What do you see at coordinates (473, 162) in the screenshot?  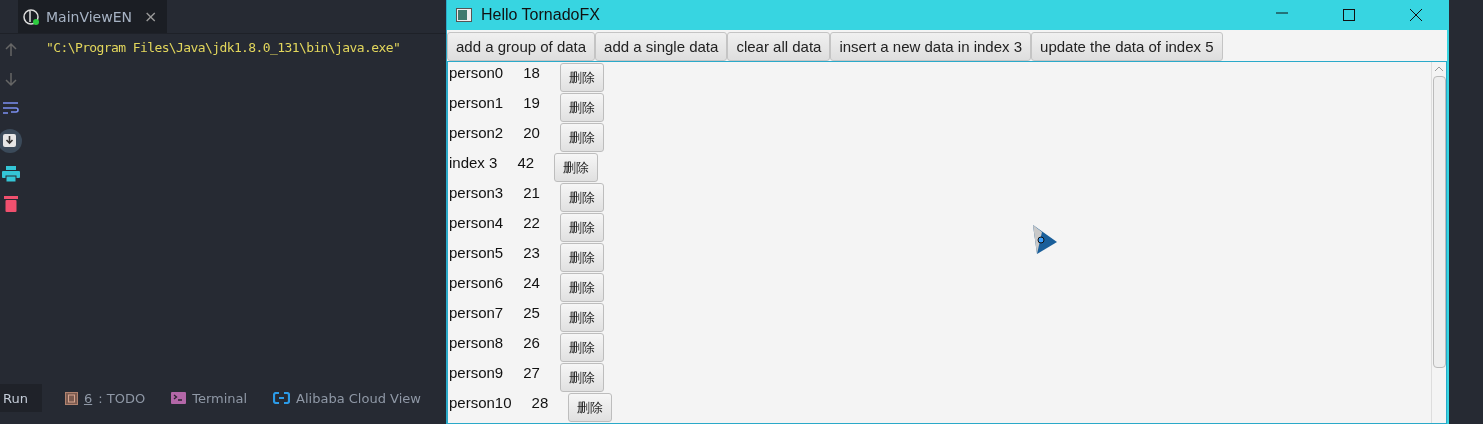 I see `person-name: index 3` at bounding box center [473, 162].